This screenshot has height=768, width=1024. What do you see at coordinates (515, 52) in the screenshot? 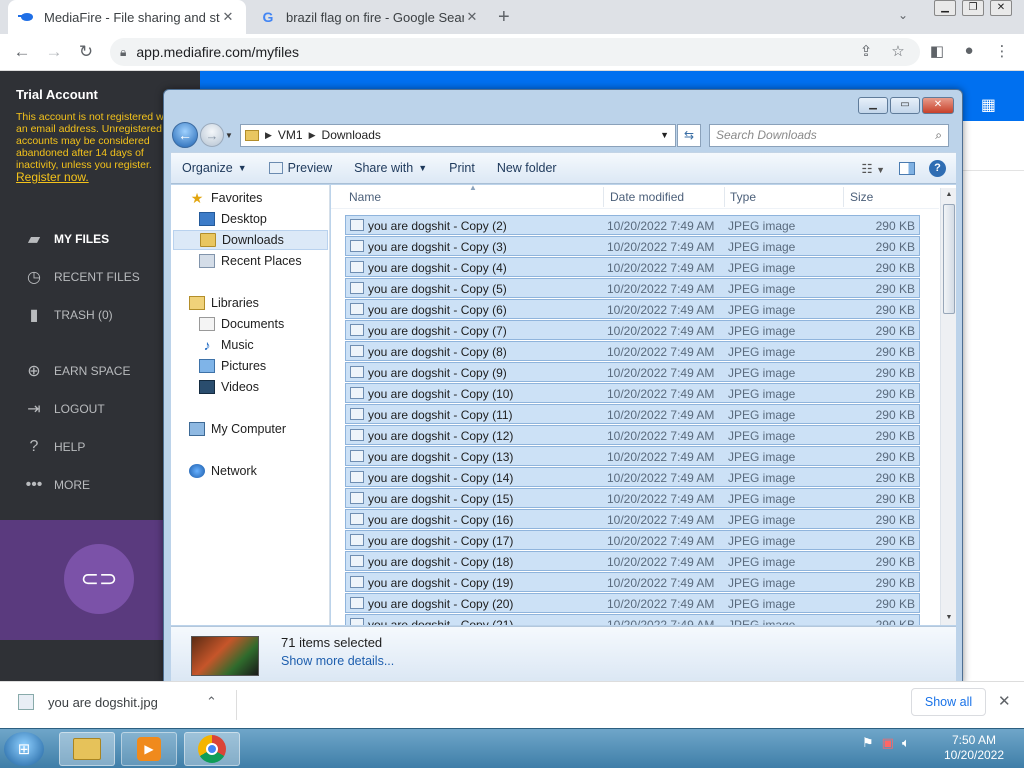
I see `address-bar: 🔒︎ app.mediafire.com/myfiles` at bounding box center [515, 52].